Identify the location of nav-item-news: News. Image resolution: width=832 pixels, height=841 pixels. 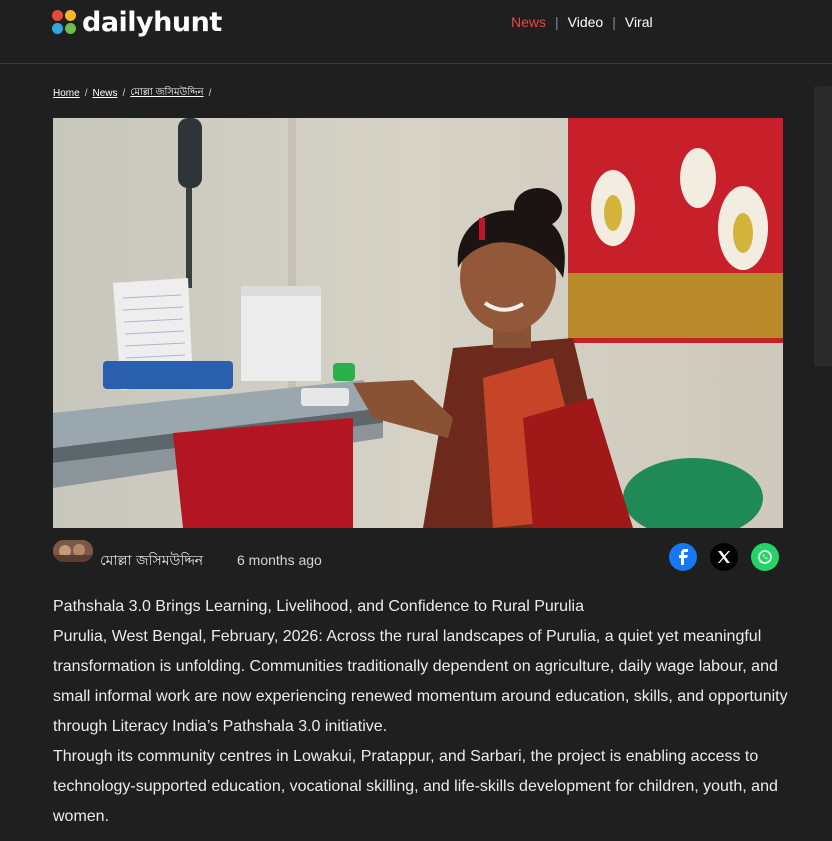
(528, 22).